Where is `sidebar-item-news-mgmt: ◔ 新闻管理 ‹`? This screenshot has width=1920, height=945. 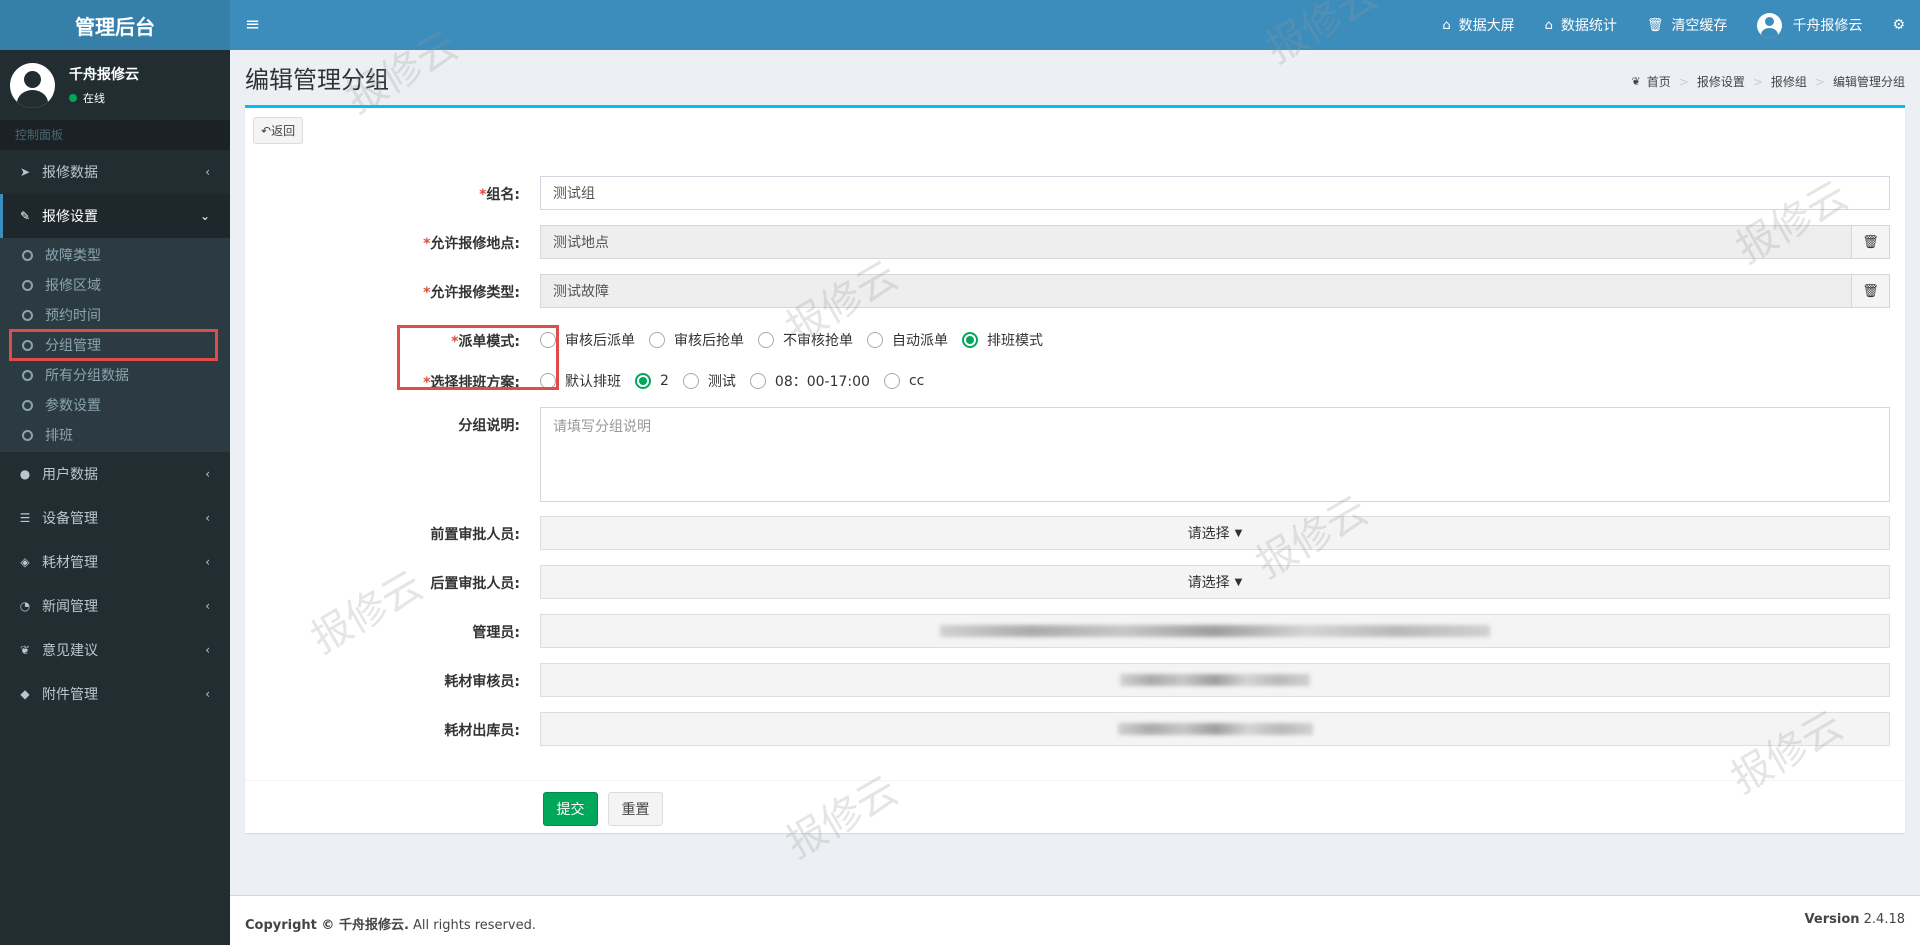 sidebar-item-news-mgmt: ◔ 新闻管理 ‹ is located at coordinates (115, 606).